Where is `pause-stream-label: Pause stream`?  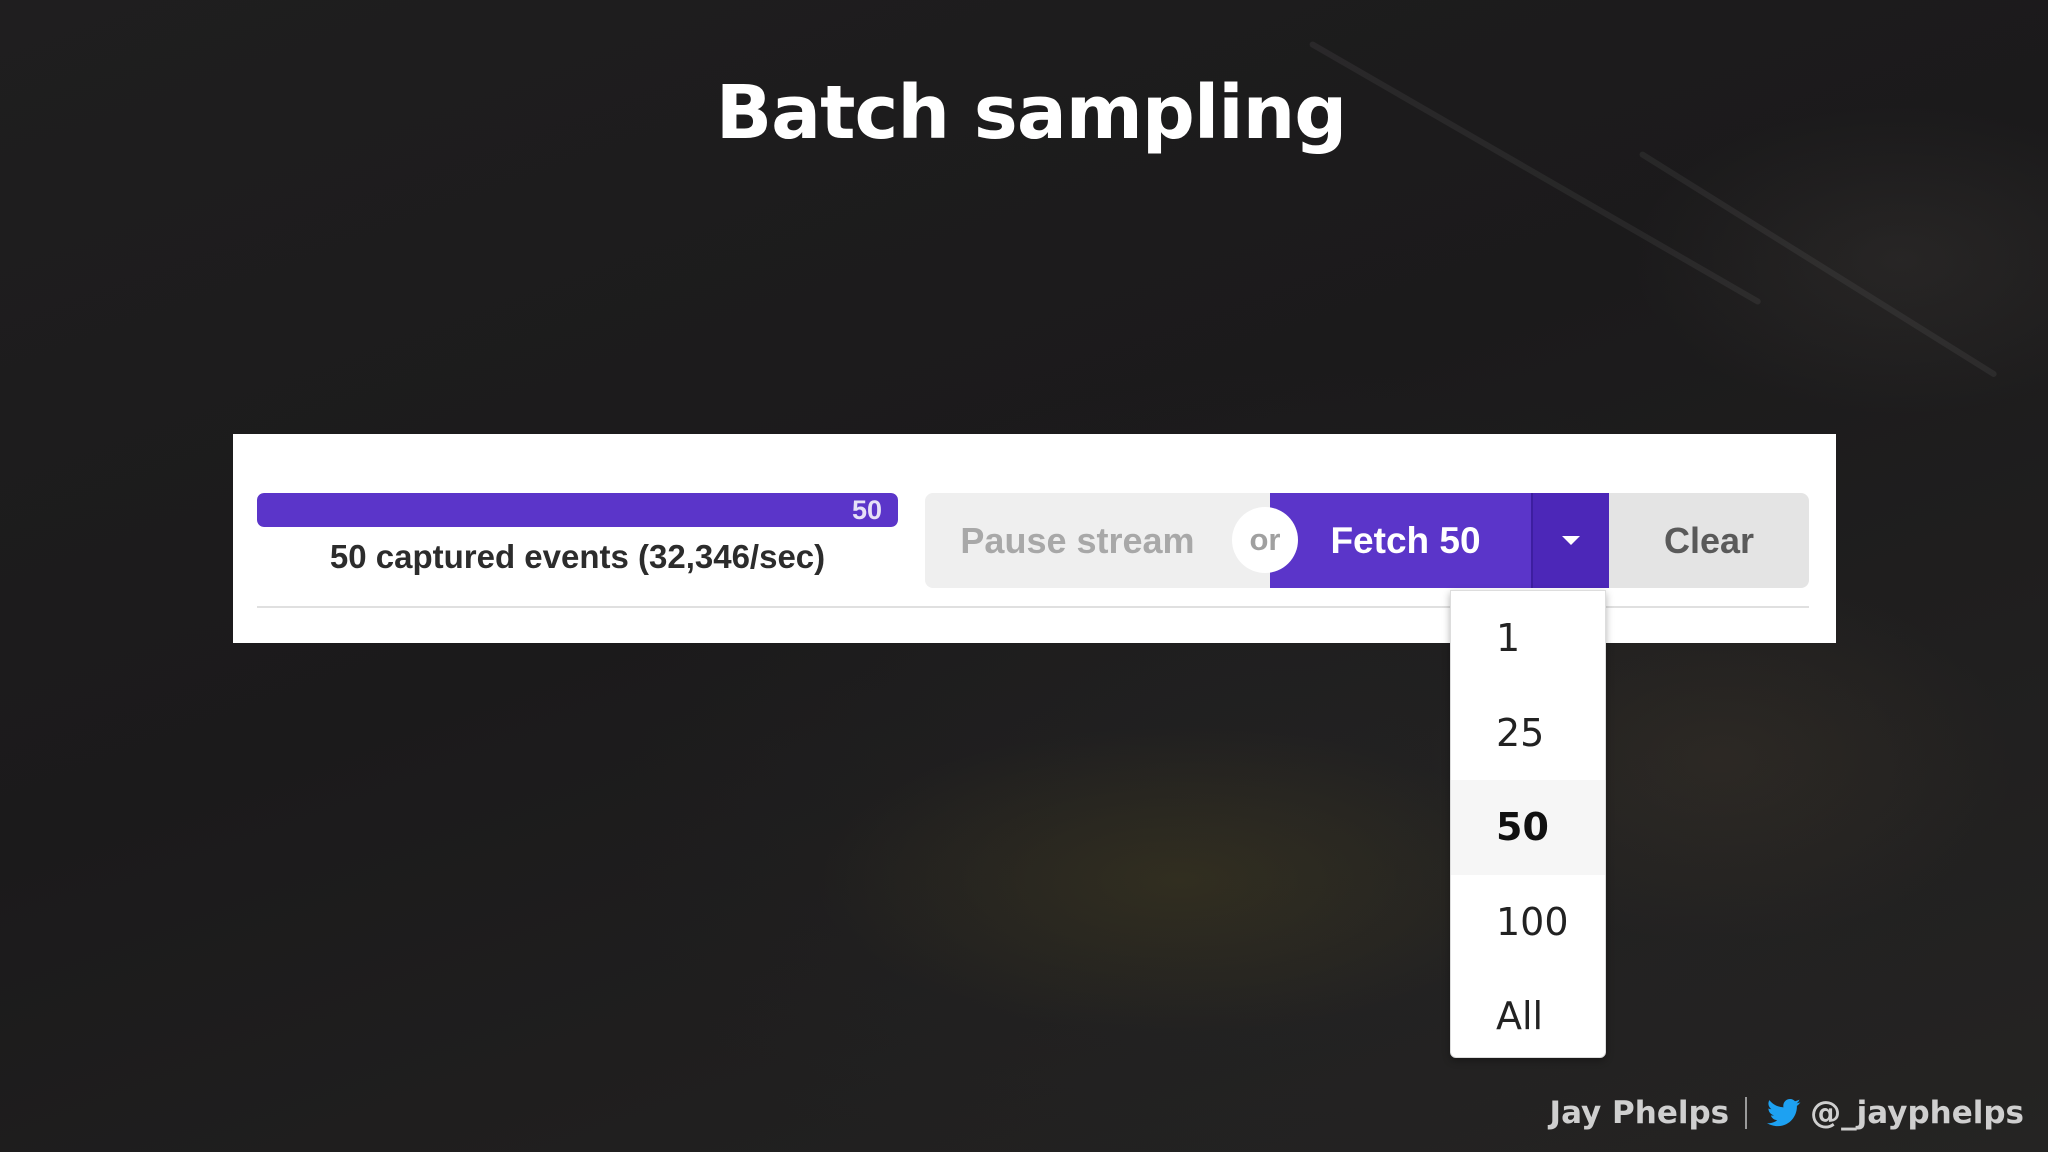
pause-stream-label: Pause stream is located at coordinates (1077, 540).